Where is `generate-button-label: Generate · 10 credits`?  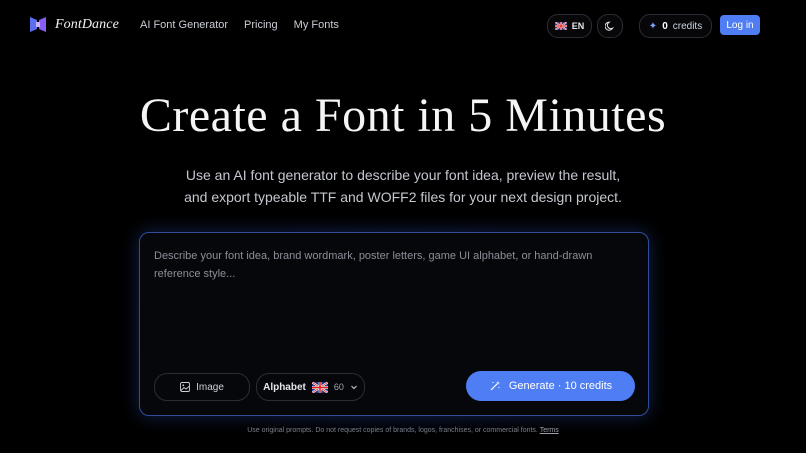 generate-button-label: Generate · 10 credits is located at coordinates (560, 386).